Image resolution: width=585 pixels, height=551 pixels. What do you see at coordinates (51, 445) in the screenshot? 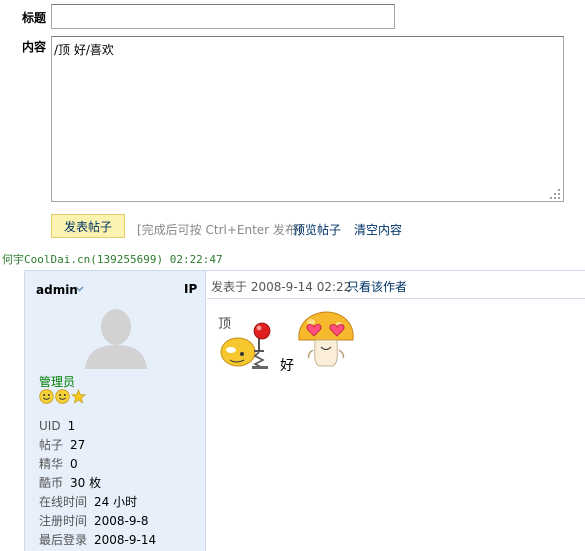
I see `stat-label: 帖子` at bounding box center [51, 445].